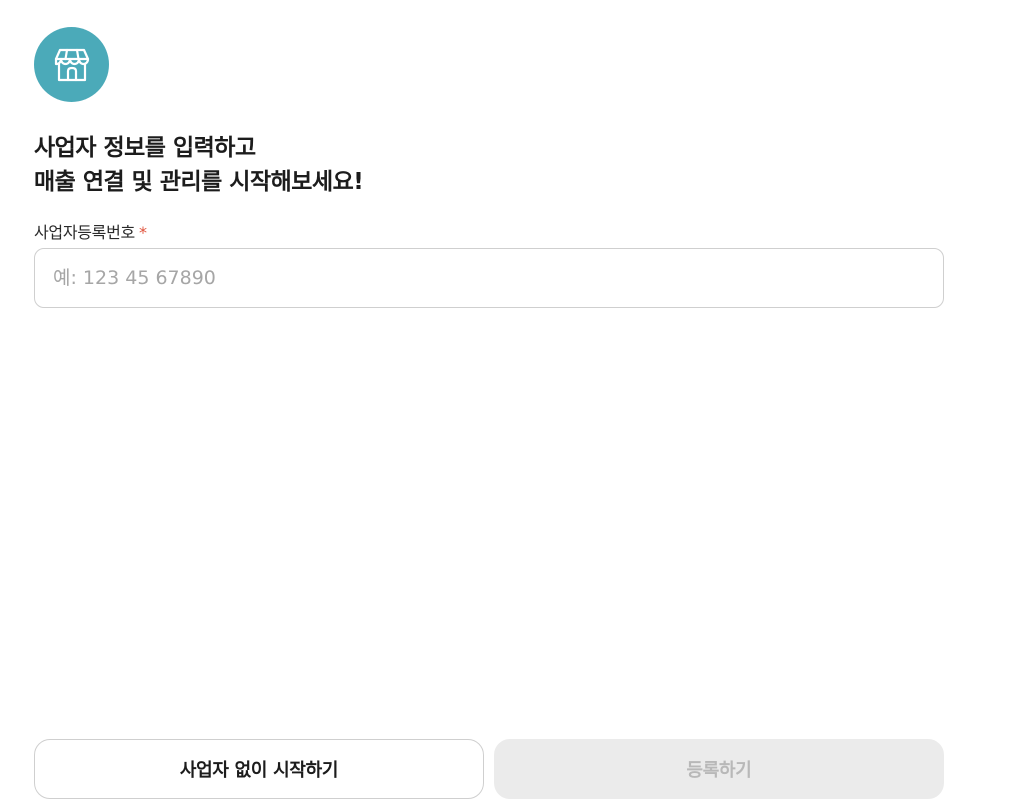 The height and width of the screenshot is (807, 1014). I want to click on store-icon, so click(71, 64).